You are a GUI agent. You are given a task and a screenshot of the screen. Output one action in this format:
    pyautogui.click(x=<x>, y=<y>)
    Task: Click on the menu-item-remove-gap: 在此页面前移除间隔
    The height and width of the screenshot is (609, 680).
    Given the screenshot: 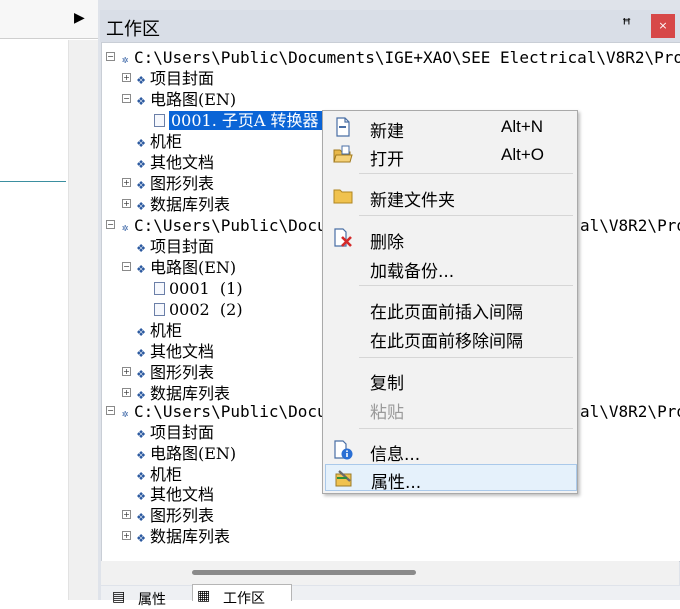 What is the action you would take?
    pyautogui.click(x=450, y=338)
    